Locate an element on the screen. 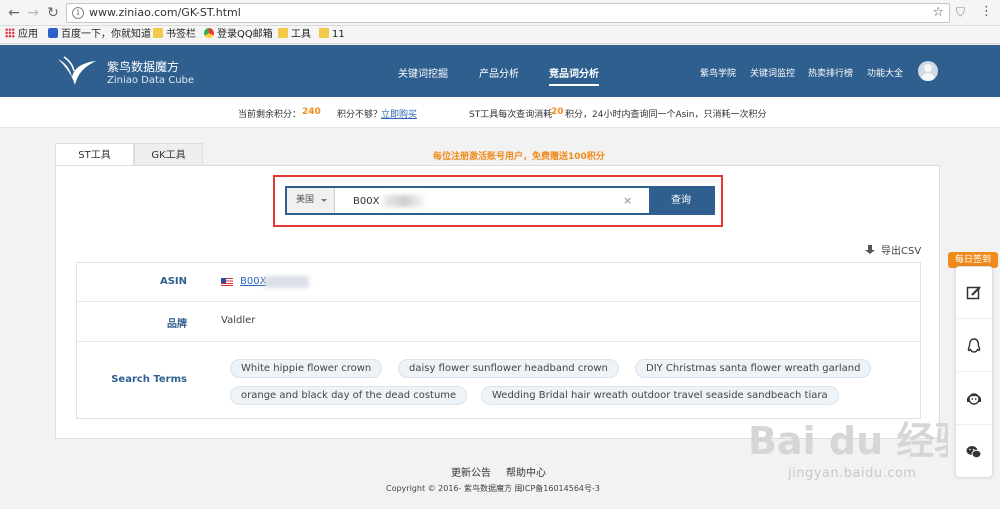 The width and height of the screenshot is (1000, 509). apps-icon is located at coordinates (10, 33).